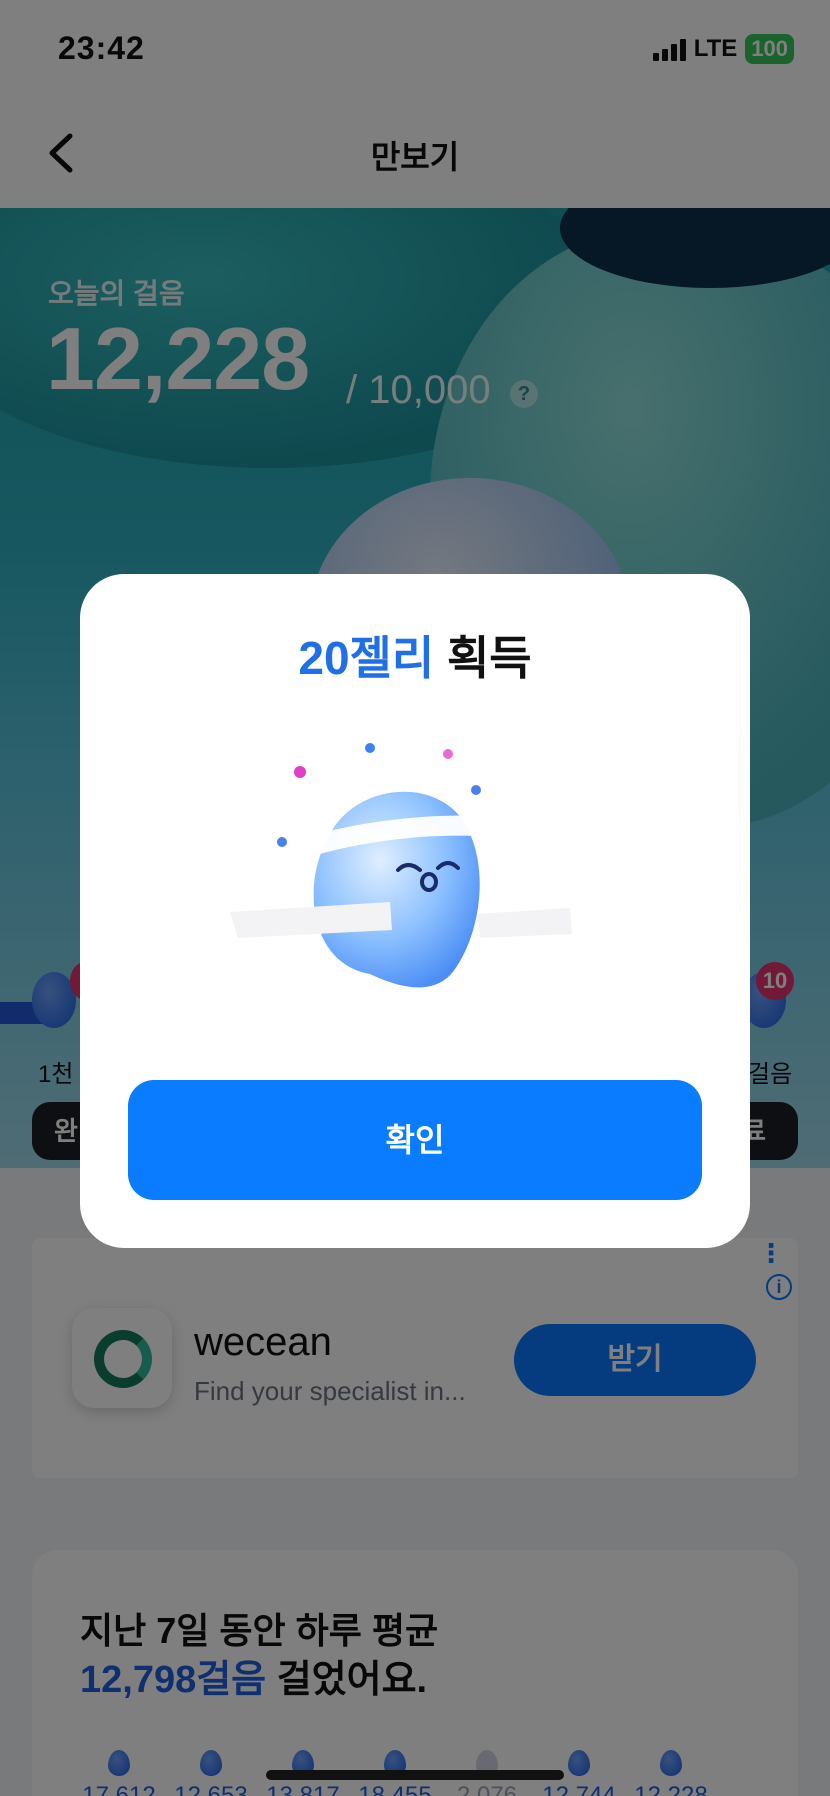  Describe the element at coordinates (415, 1775) in the screenshot. I see `home-indicator` at that location.